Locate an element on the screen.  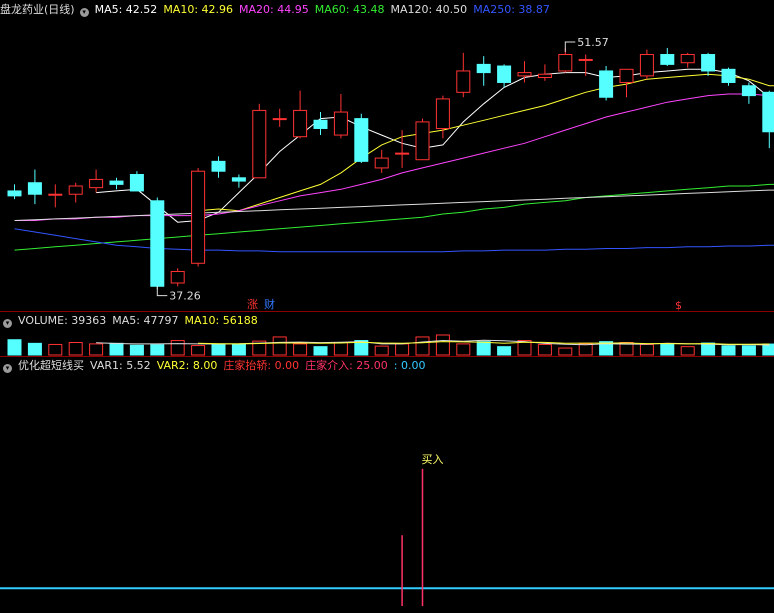
ma-line-ma120 is located at coordinates (394, 205).